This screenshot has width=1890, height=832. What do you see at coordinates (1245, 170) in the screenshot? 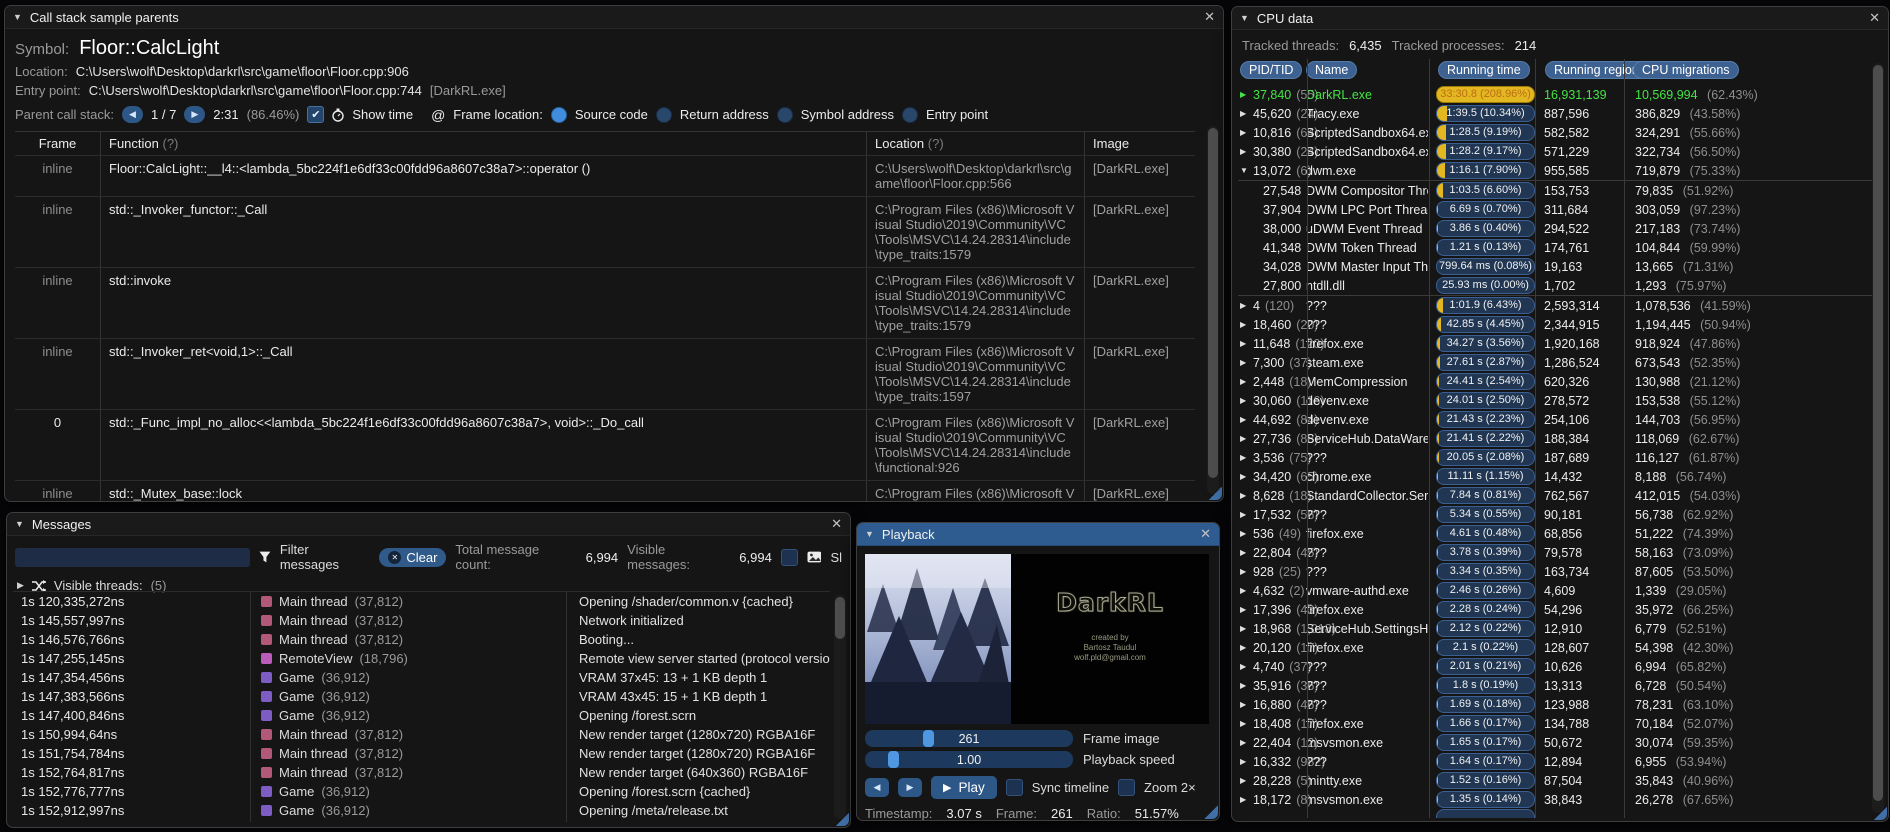
I see `expand-arrow-icon: ▼` at bounding box center [1245, 170].